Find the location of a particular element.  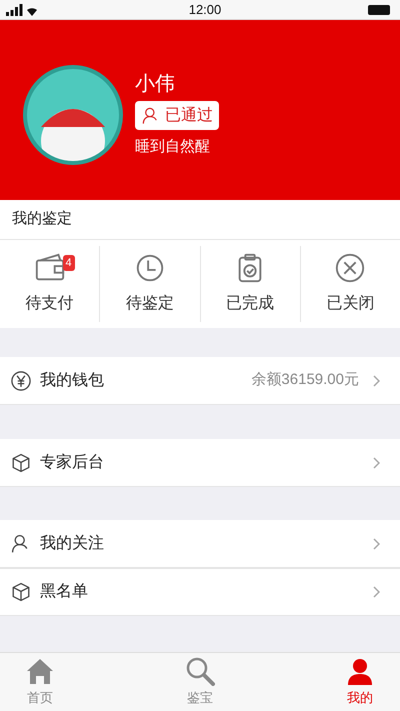

section-title: 我的鉴定 is located at coordinates (200, 220).